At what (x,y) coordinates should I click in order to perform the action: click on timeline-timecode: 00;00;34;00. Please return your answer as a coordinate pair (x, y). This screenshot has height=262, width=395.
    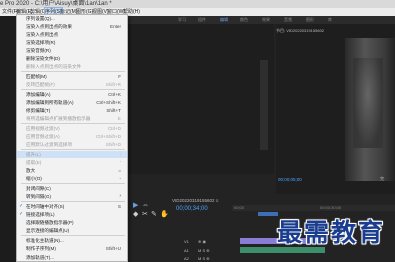
    Looking at the image, I should click on (192, 209).